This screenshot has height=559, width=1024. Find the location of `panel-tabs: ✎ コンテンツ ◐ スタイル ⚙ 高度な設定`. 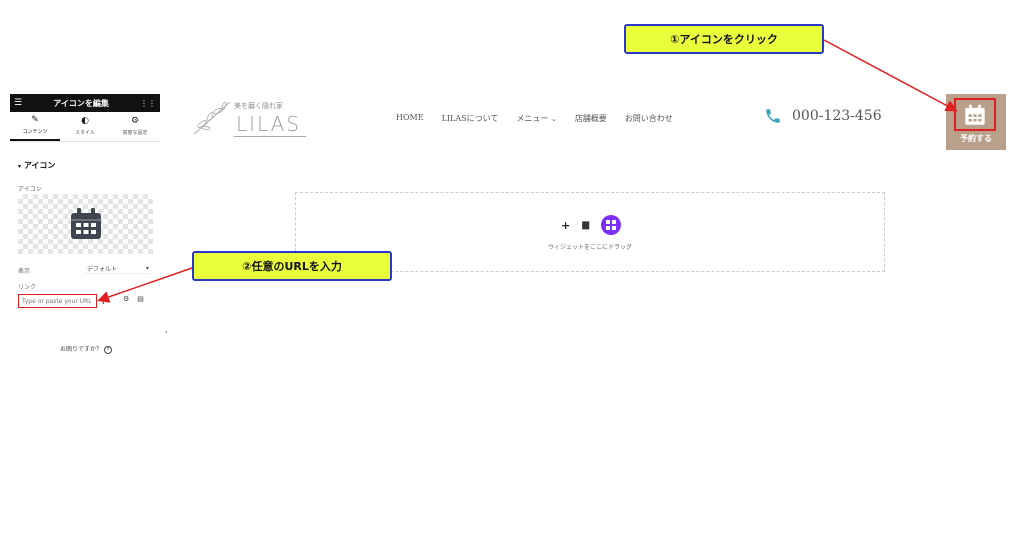

panel-tabs: ✎ コンテンツ ◐ スタイル ⚙ 高度な設定 is located at coordinates (85, 127).